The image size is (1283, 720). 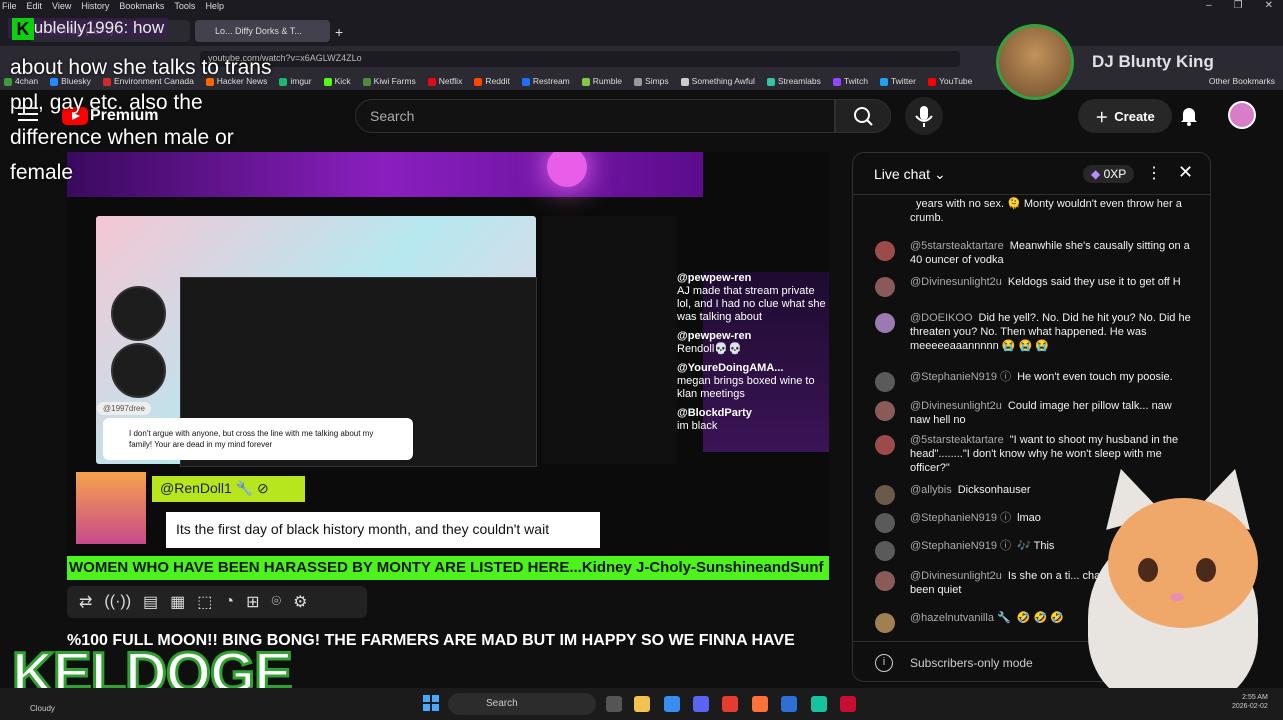 I want to click on bookmark-item: Netflix, so click(x=444, y=81).